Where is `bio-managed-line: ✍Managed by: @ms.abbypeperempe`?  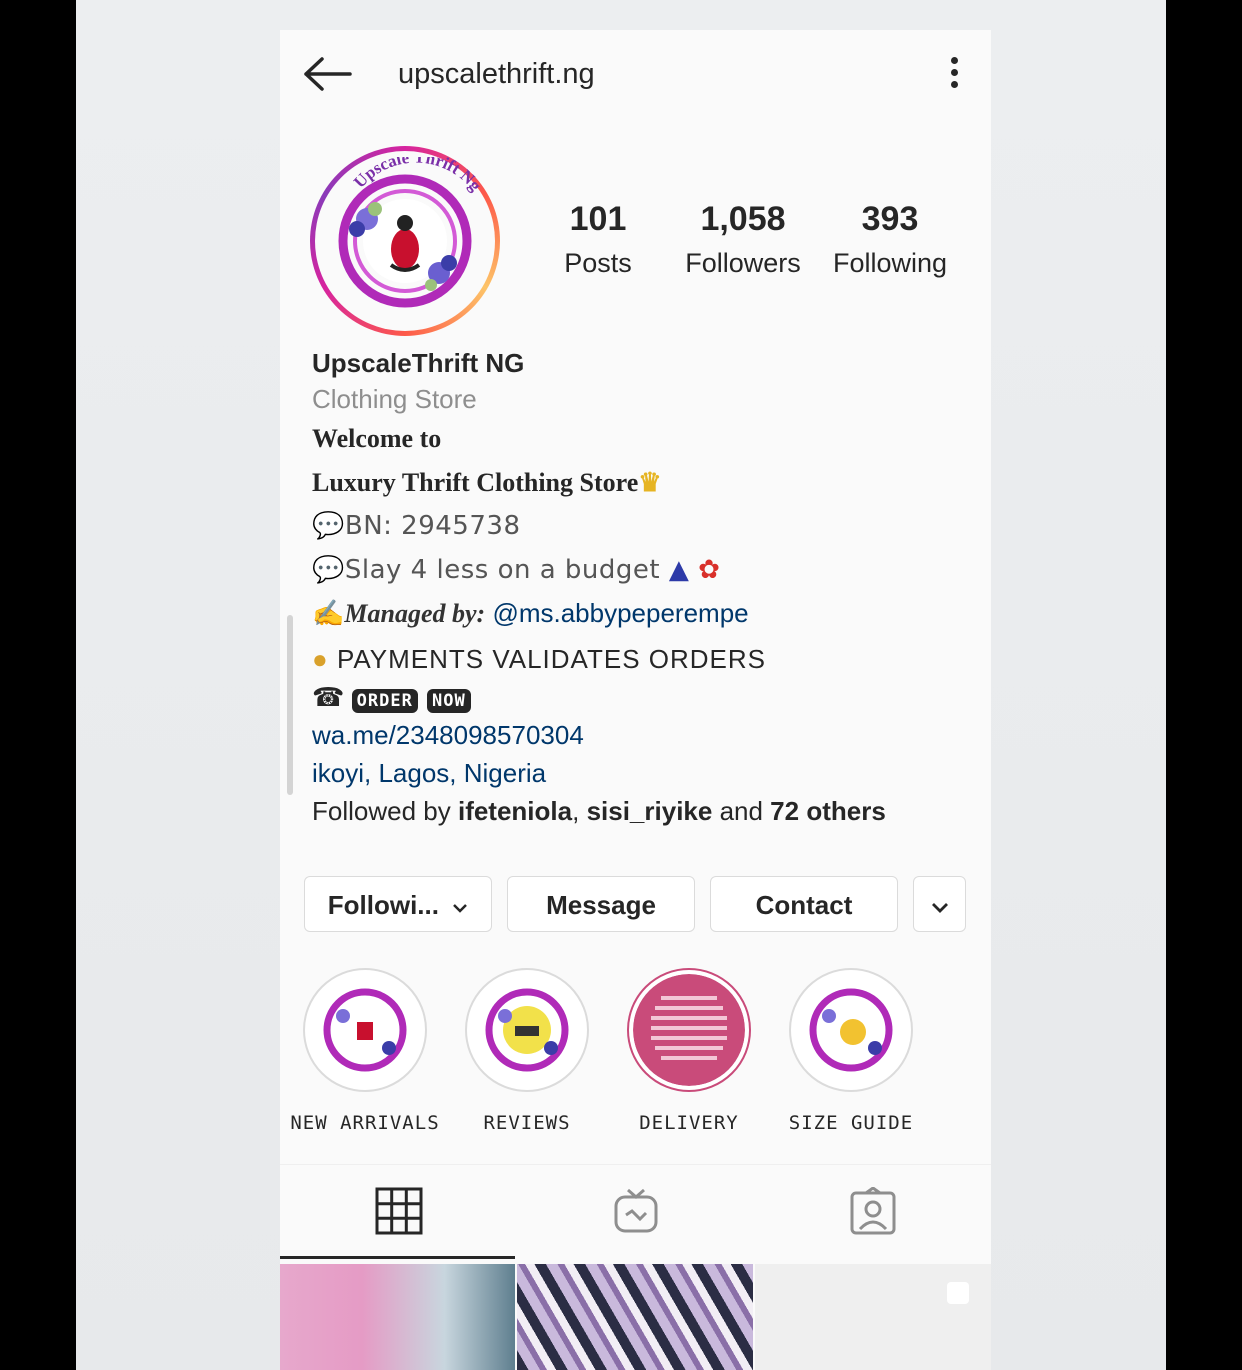 bio-managed-line: ✍Managed by: @ms.abbypeperempe is located at coordinates (530, 613).